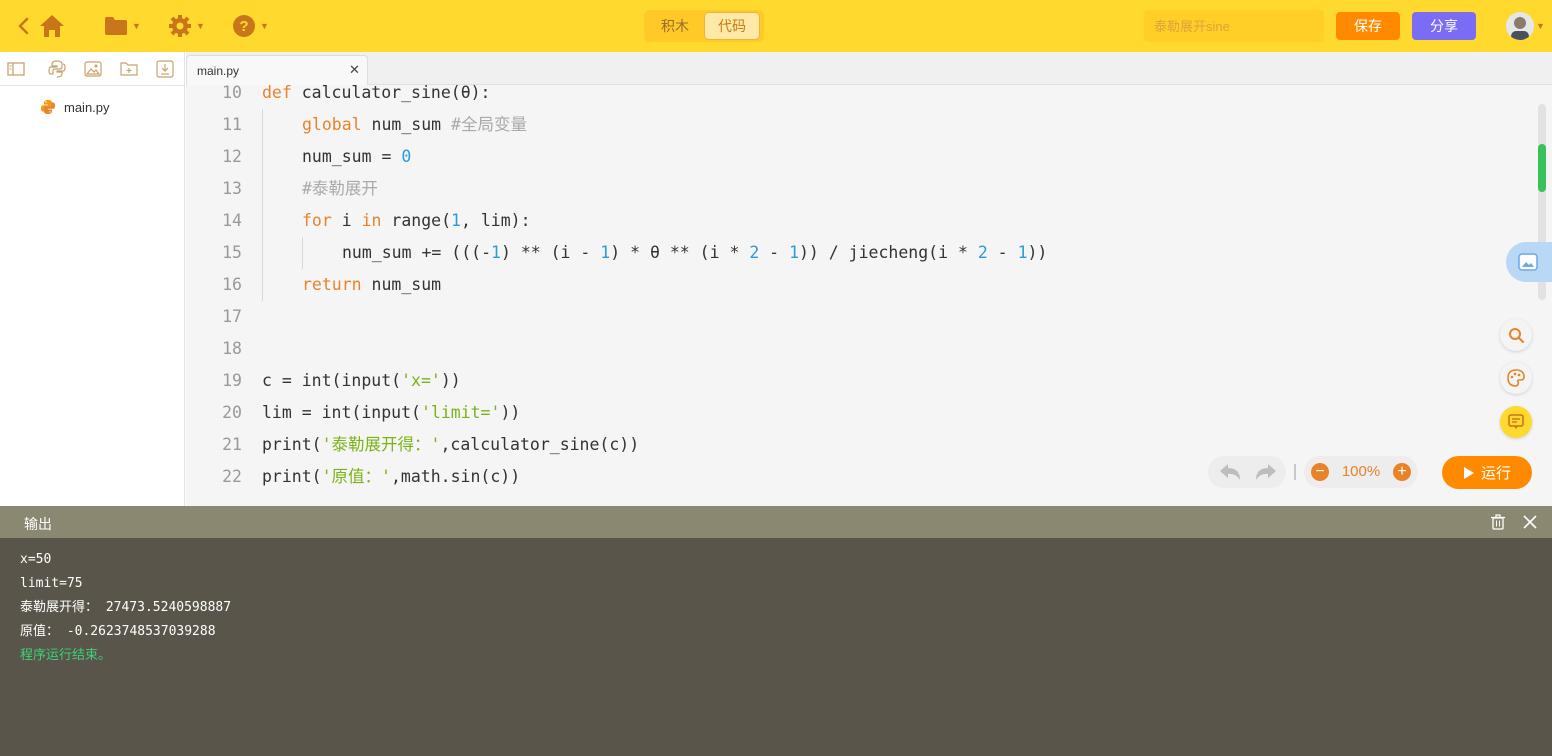 This screenshot has width=1552, height=756. Describe the element at coordinates (232, 252) in the screenshot. I see `line-number: 15` at that location.